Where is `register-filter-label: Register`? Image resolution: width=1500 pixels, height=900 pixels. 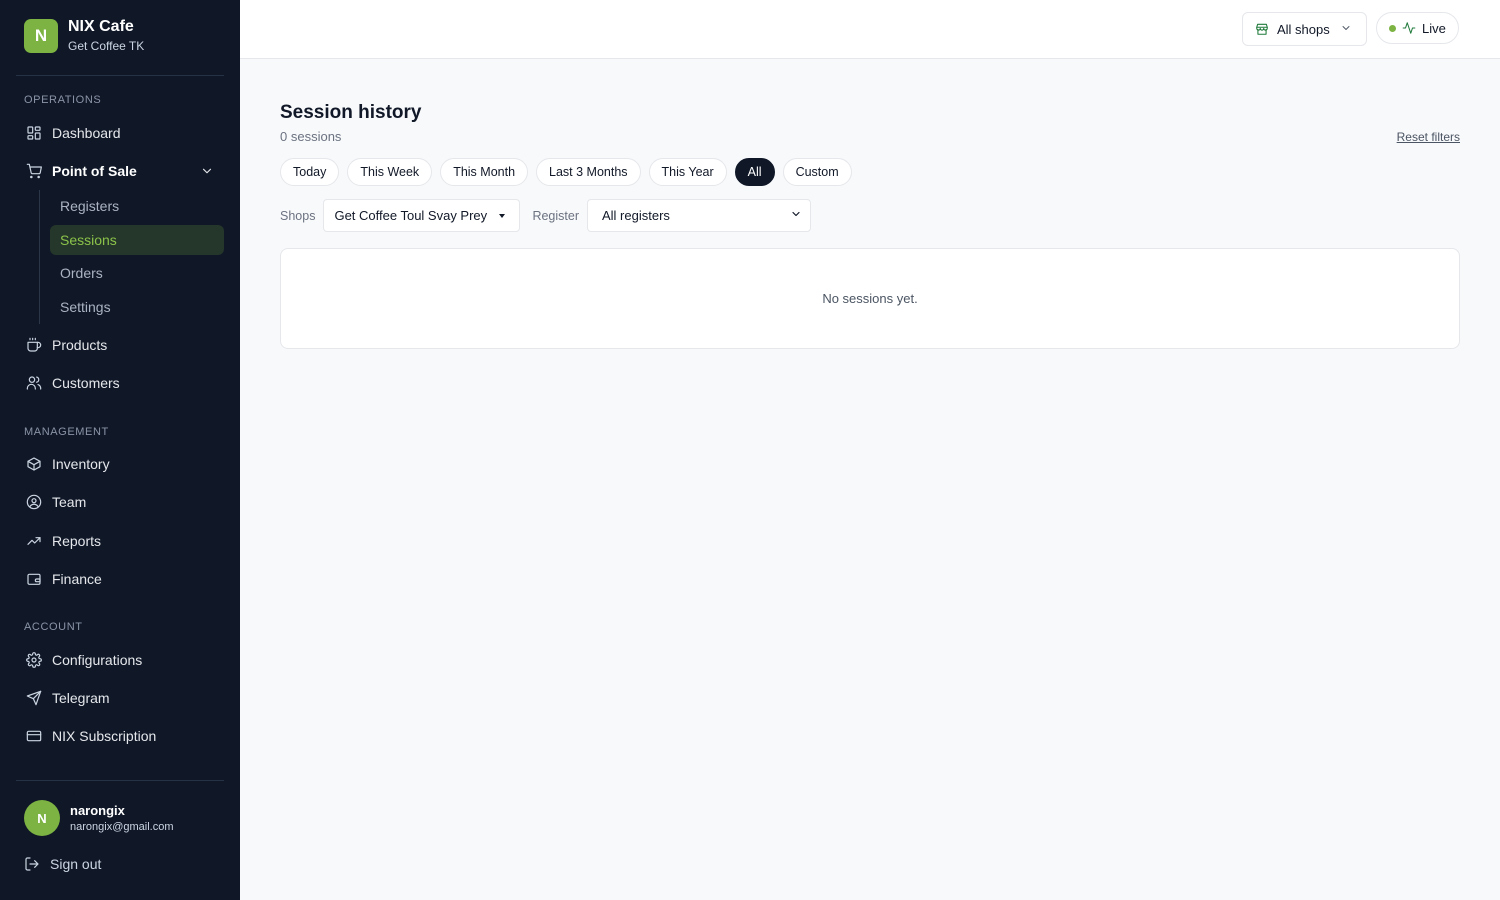 register-filter-label: Register is located at coordinates (555, 215).